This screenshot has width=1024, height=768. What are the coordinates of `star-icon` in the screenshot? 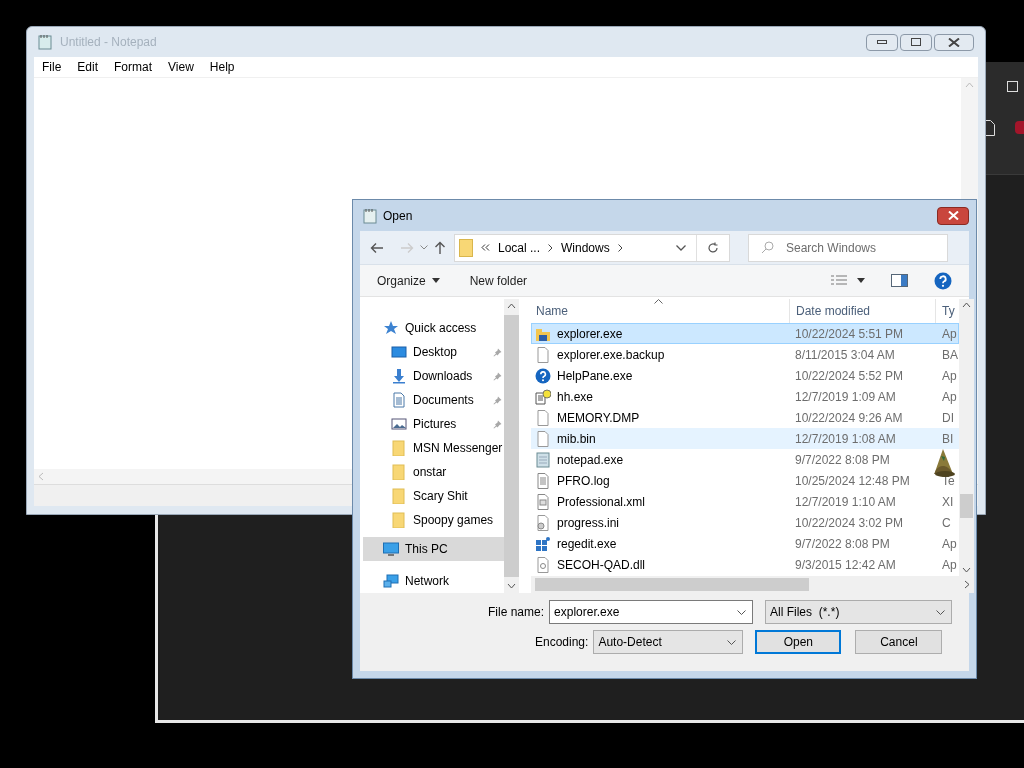 It's located at (391, 328).